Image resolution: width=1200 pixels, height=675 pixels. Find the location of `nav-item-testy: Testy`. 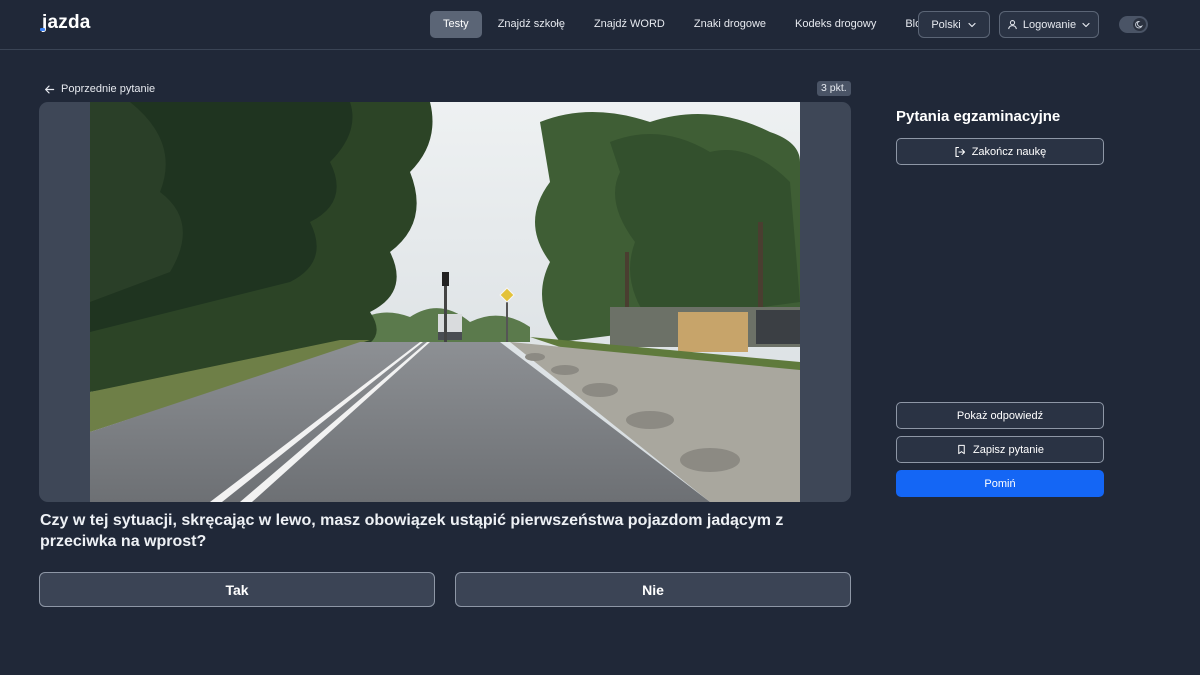

nav-item-testy: Testy is located at coordinates (456, 24).